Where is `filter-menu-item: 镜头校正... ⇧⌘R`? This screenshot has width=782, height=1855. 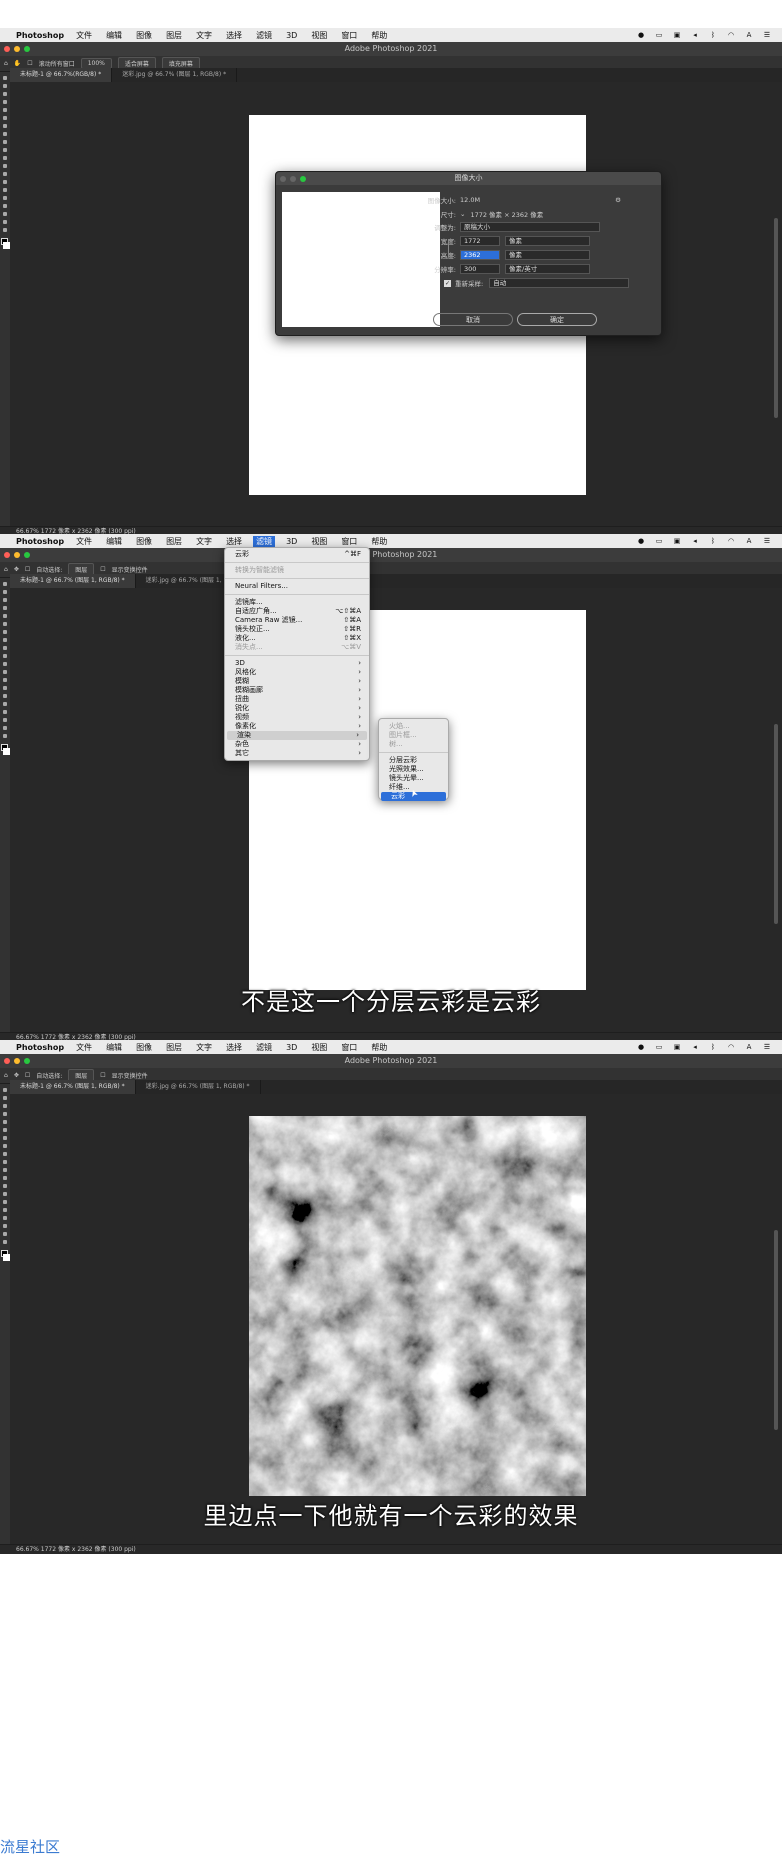
filter-menu-item: 镜头校正... ⇧⌘R is located at coordinates (297, 629).